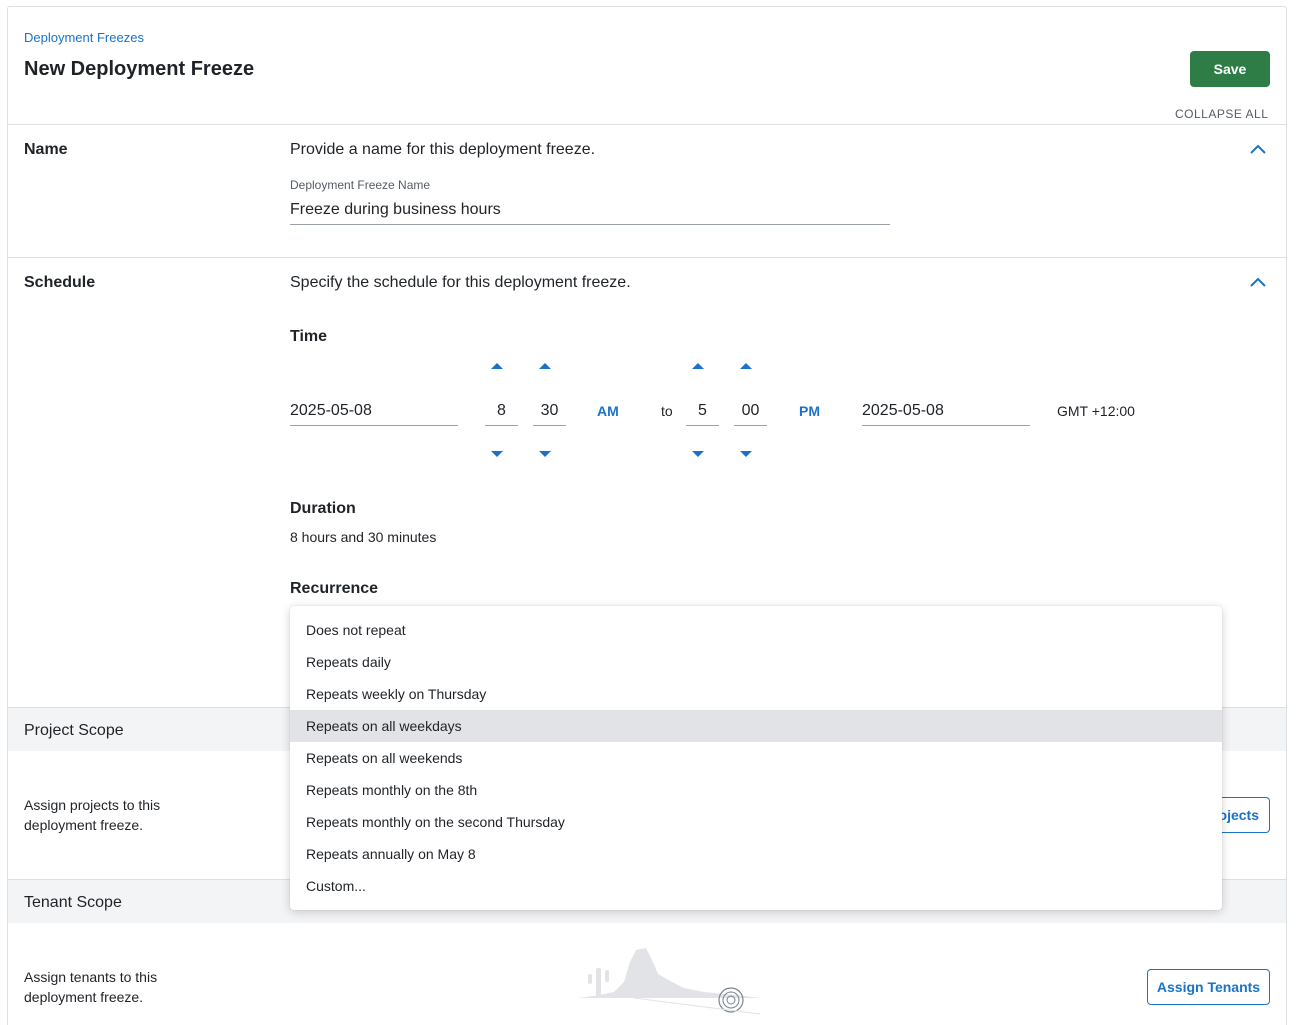 The width and height of the screenshot is (1298, 1025). Describe the element at coordinates (139, 69) in the screenshot. I see `page-title: New Deployment Freeze` at that location.